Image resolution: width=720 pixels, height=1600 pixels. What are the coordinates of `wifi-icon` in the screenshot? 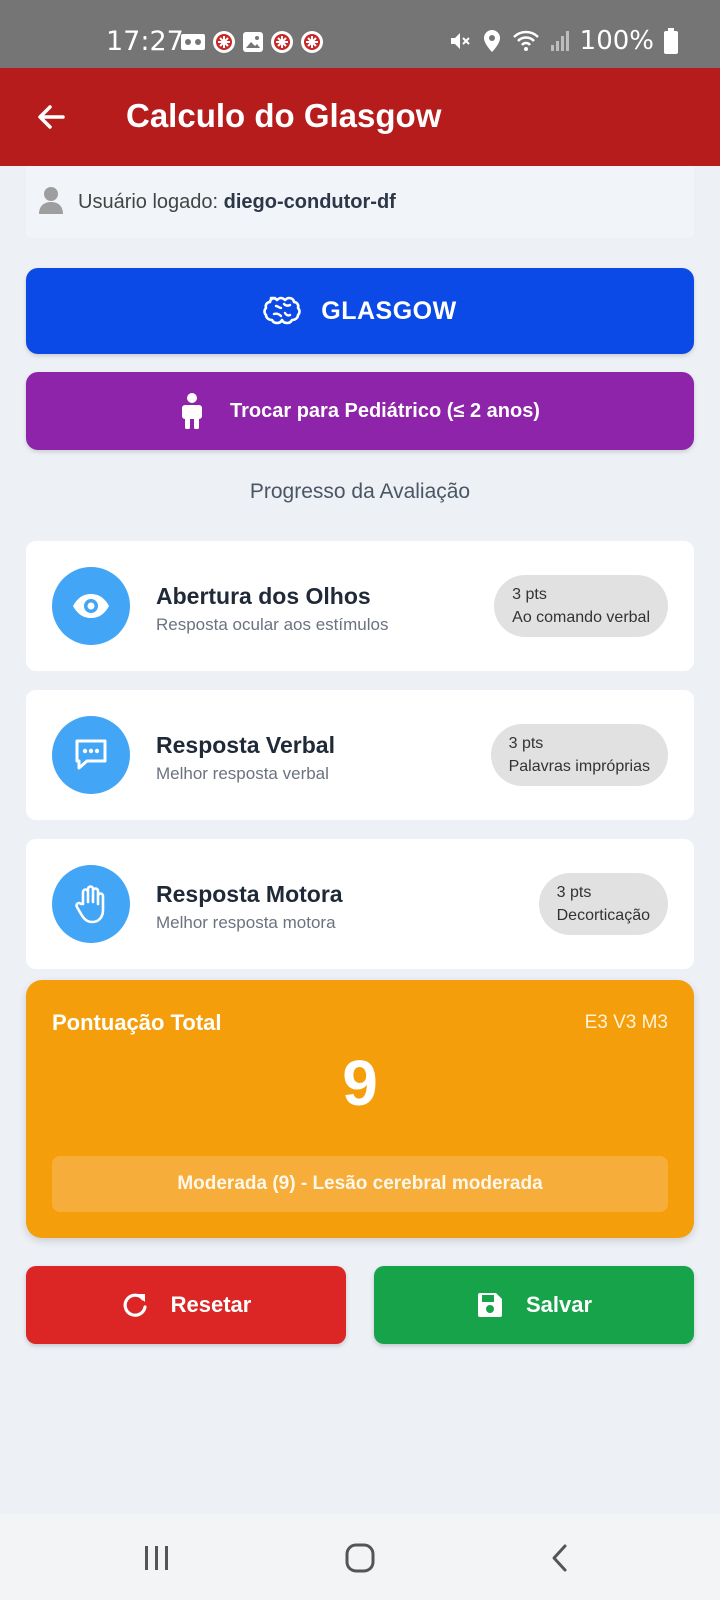 It's located at (525, 40).